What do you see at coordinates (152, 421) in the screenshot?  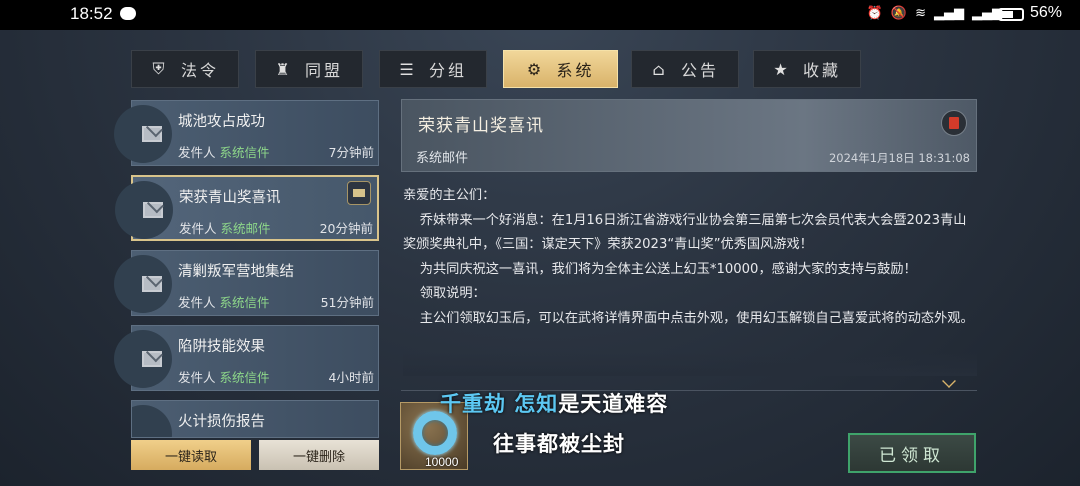 I see `mail-icon-bg` at bounding box center [152, 421].